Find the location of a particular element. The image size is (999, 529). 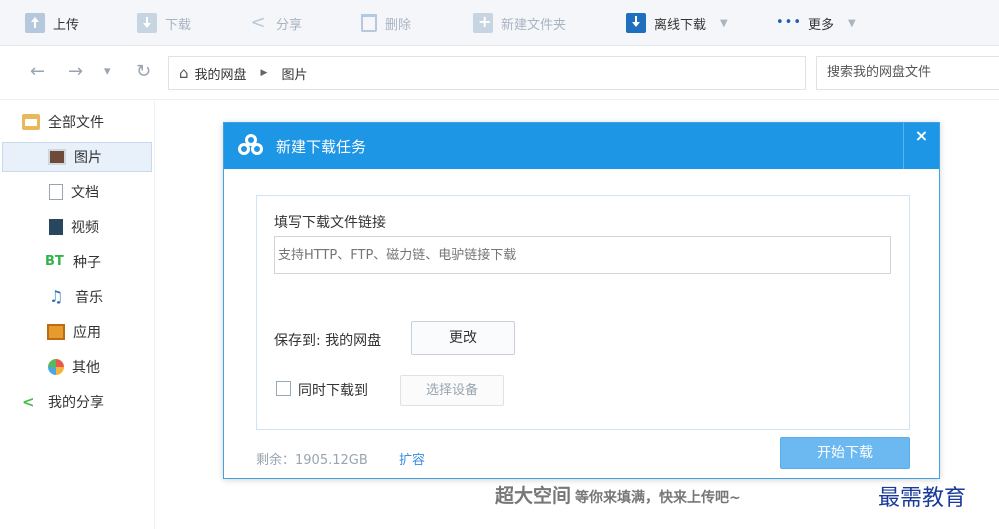

download-button: 下载 is located at coordinates (164, 23).